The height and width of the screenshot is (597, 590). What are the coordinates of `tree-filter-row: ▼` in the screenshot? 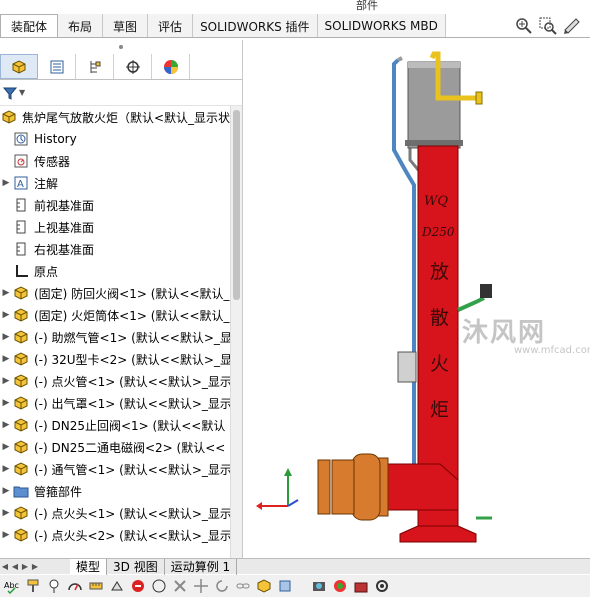 It's located at (121, 93).